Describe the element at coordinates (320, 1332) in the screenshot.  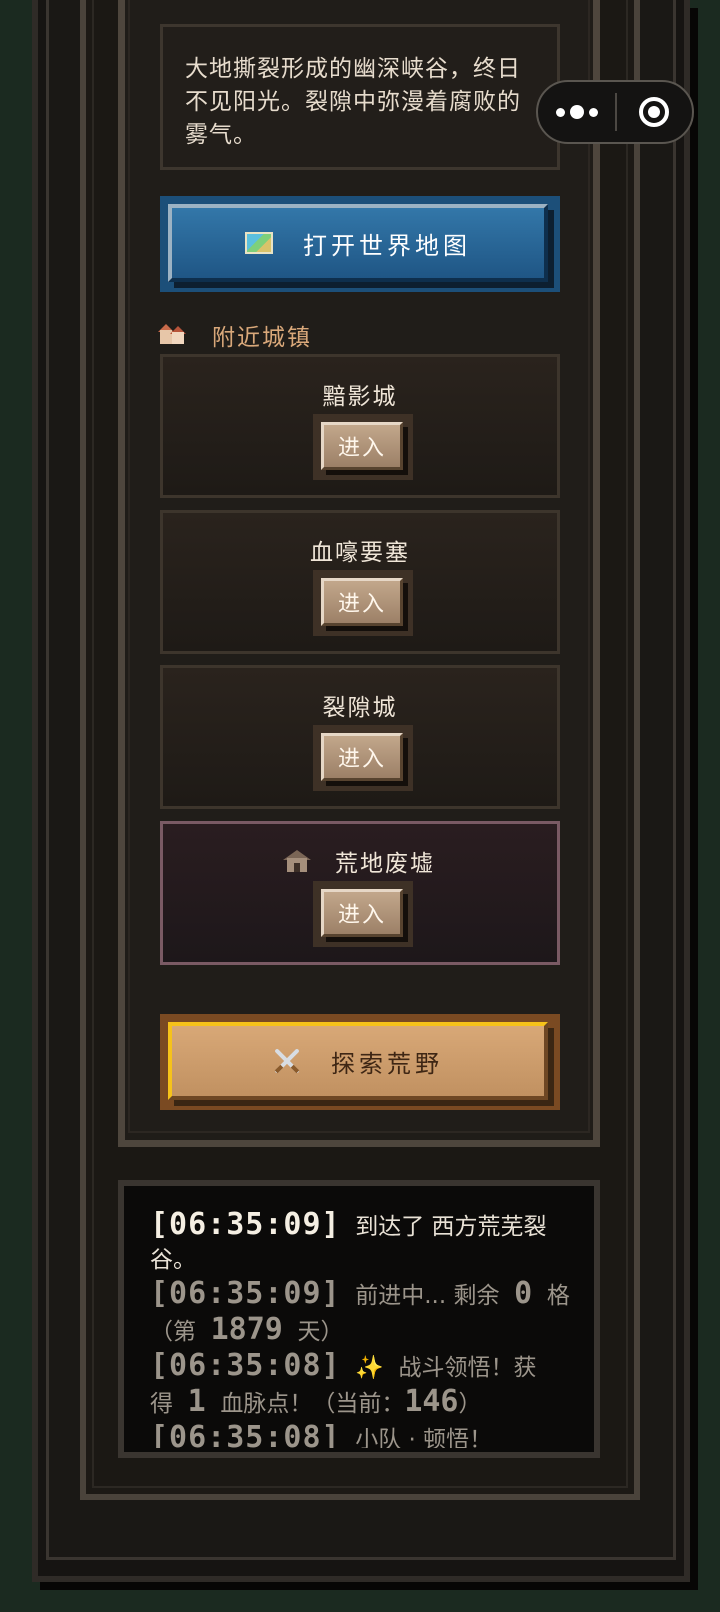
I see `log-text: 天）` at that location.